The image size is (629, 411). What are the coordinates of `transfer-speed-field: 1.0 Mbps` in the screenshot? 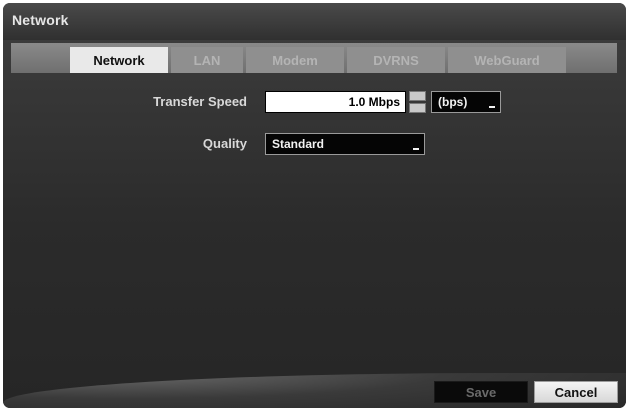 It's located at (335, 102).